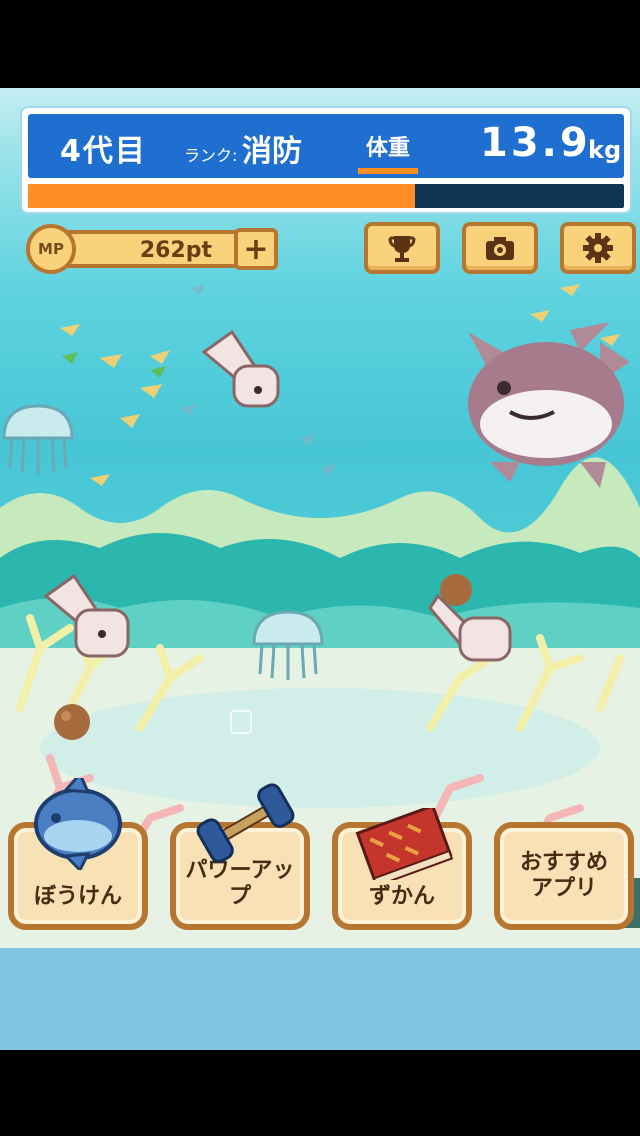 The image size is (640, 1136). Describe the element at coordinates (78, 824) in the screenshot. I see `sunfish-icon` at that location.